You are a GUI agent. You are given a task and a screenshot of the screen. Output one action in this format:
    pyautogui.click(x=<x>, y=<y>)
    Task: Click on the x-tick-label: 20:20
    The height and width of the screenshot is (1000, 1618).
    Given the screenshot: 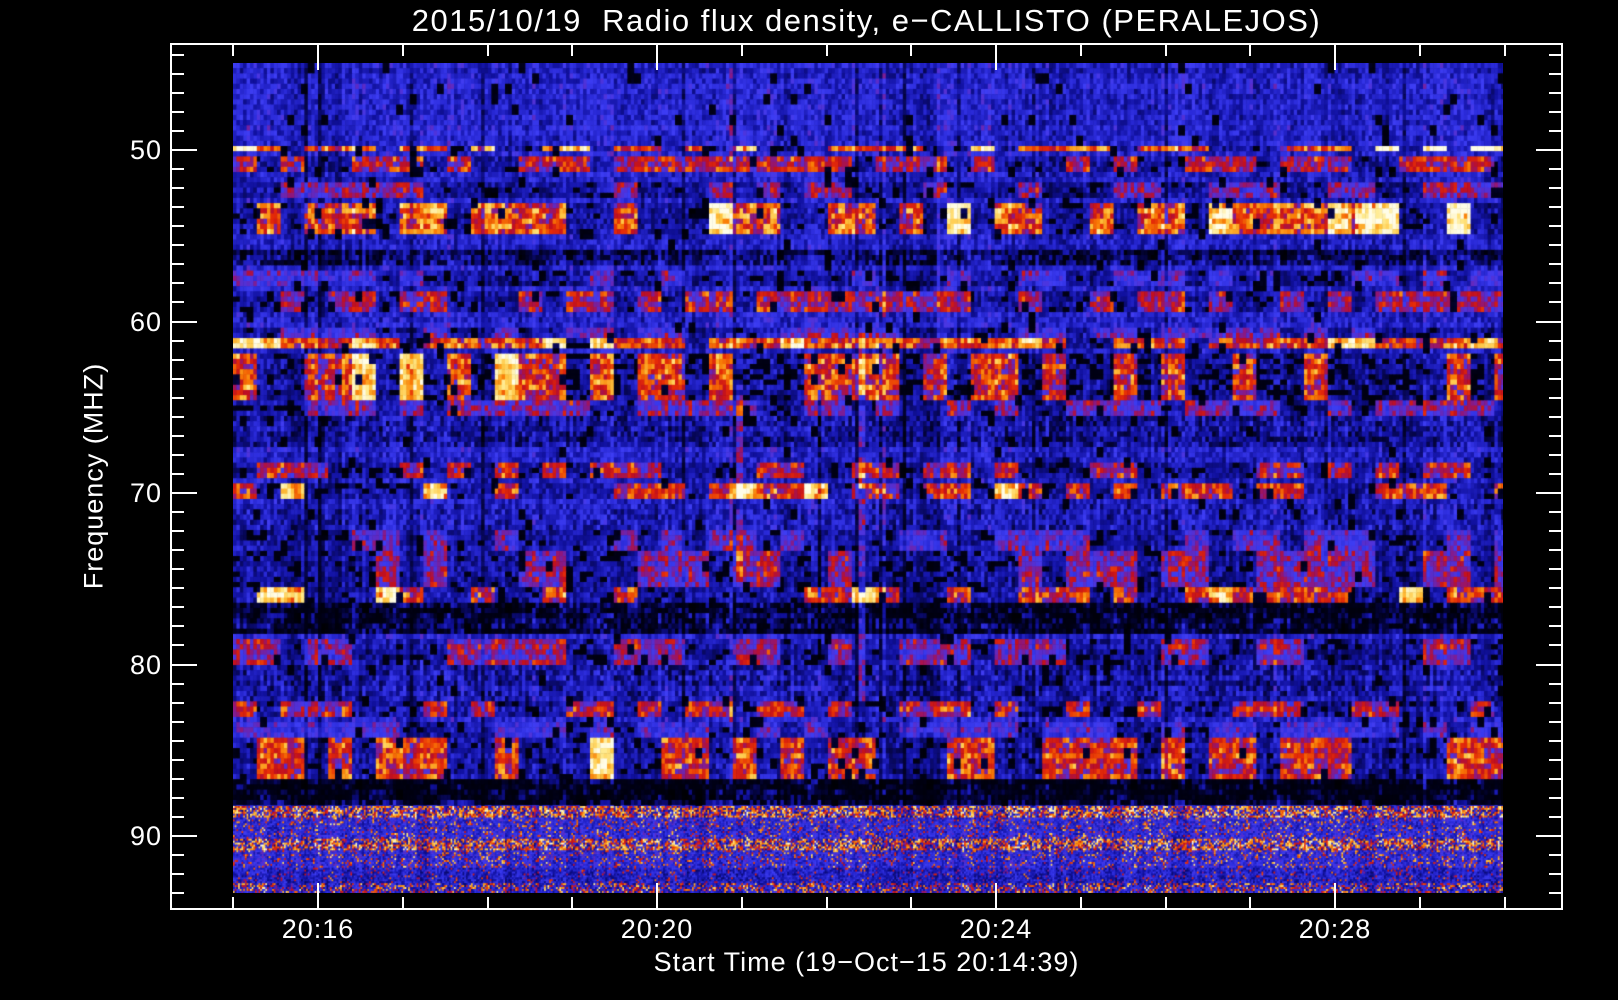 What is the action you would take?
    pyautogui.click(x=657, y=929)
    